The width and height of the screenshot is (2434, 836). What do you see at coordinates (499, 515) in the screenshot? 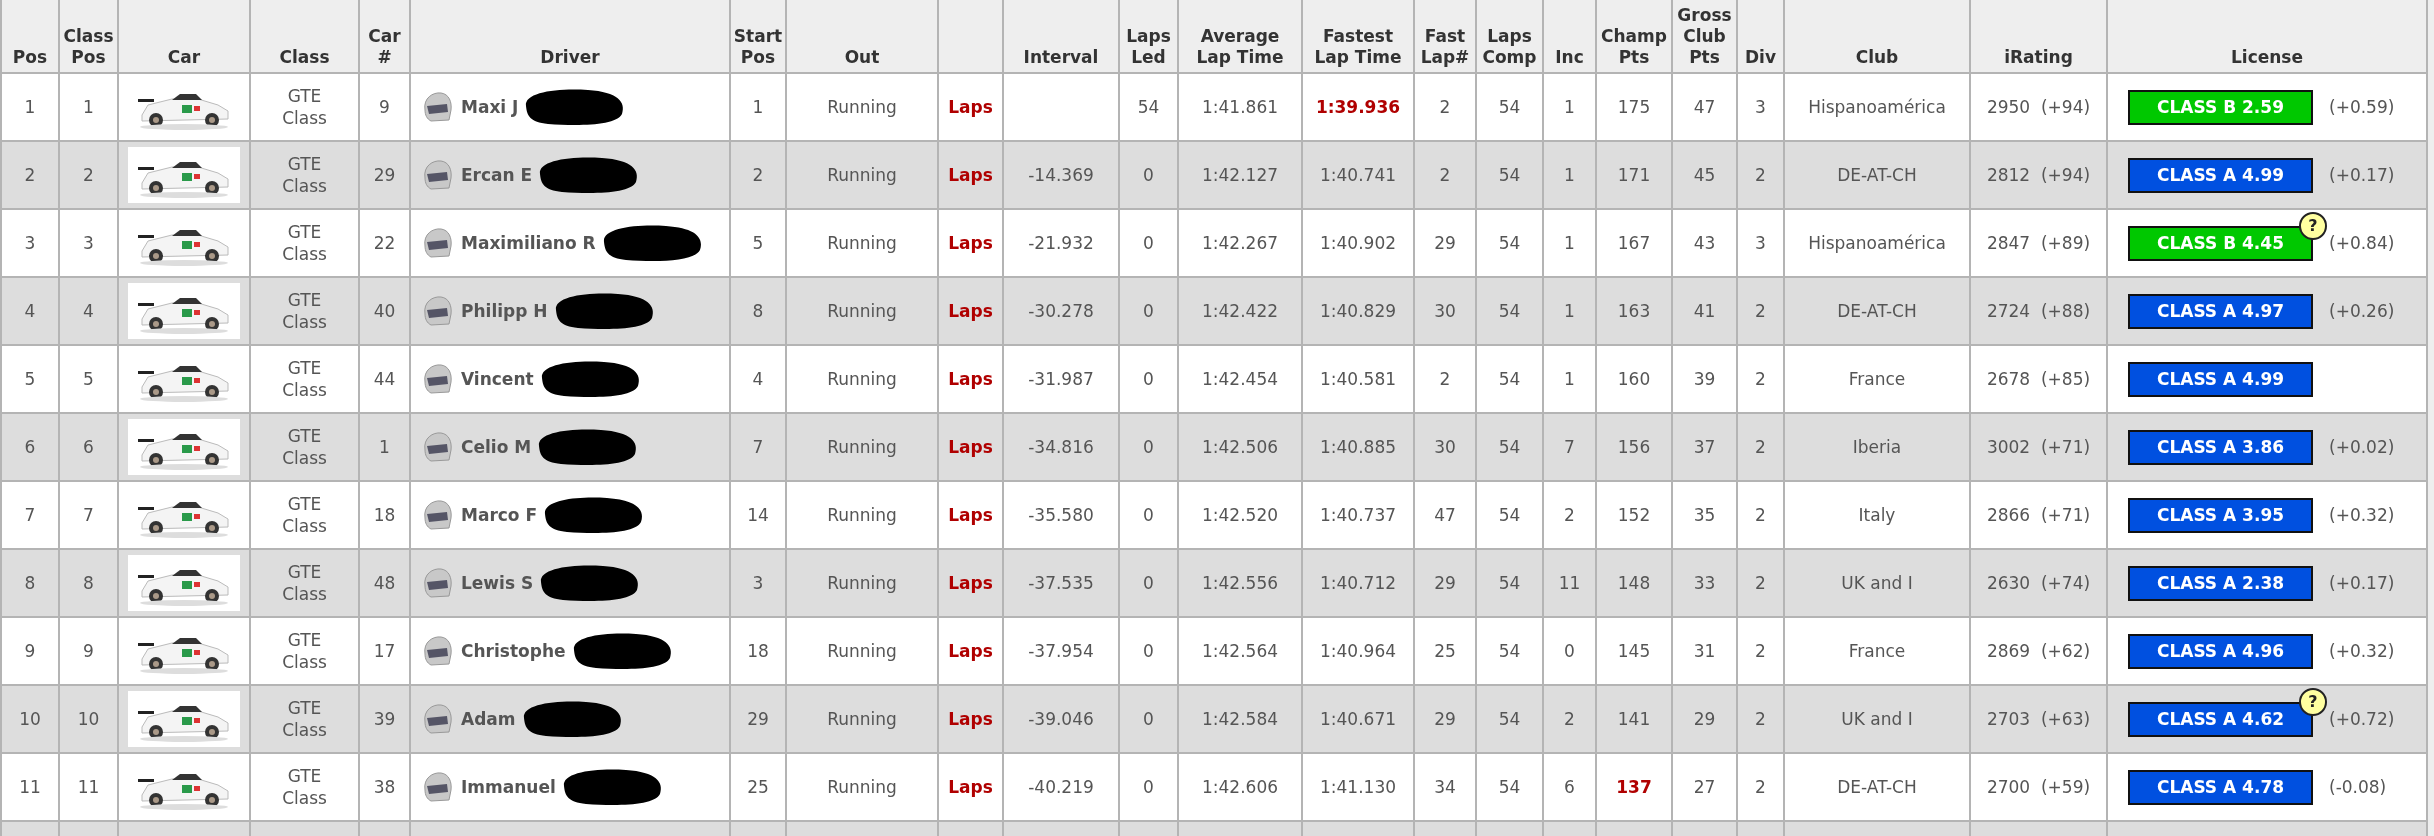
I see `driver-name: Marco F` at bounding box center [499, 515].